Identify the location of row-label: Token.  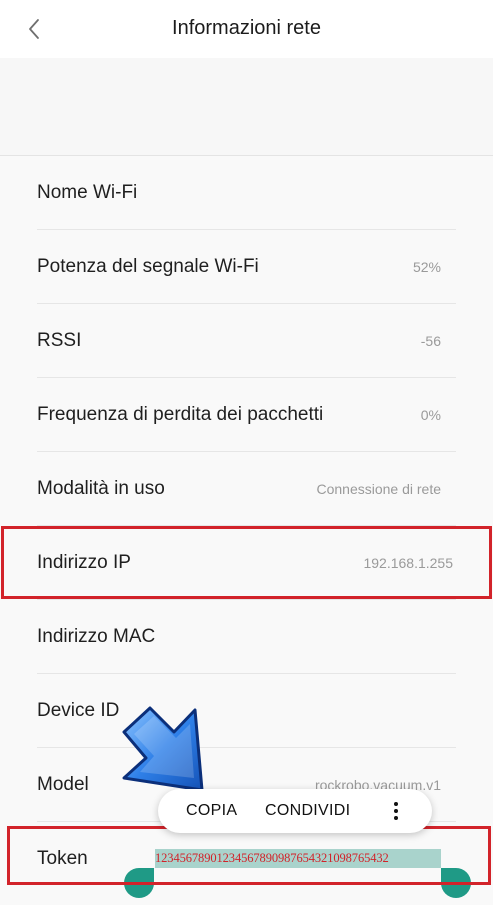
(62, 858).